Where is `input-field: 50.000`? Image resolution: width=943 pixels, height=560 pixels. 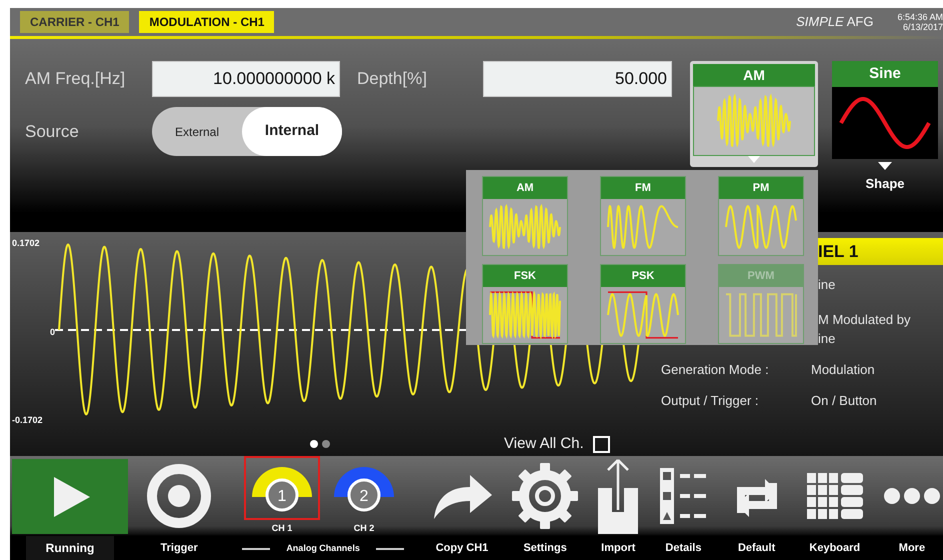
input-field: 50.000 is located at coordinates (577, 79).